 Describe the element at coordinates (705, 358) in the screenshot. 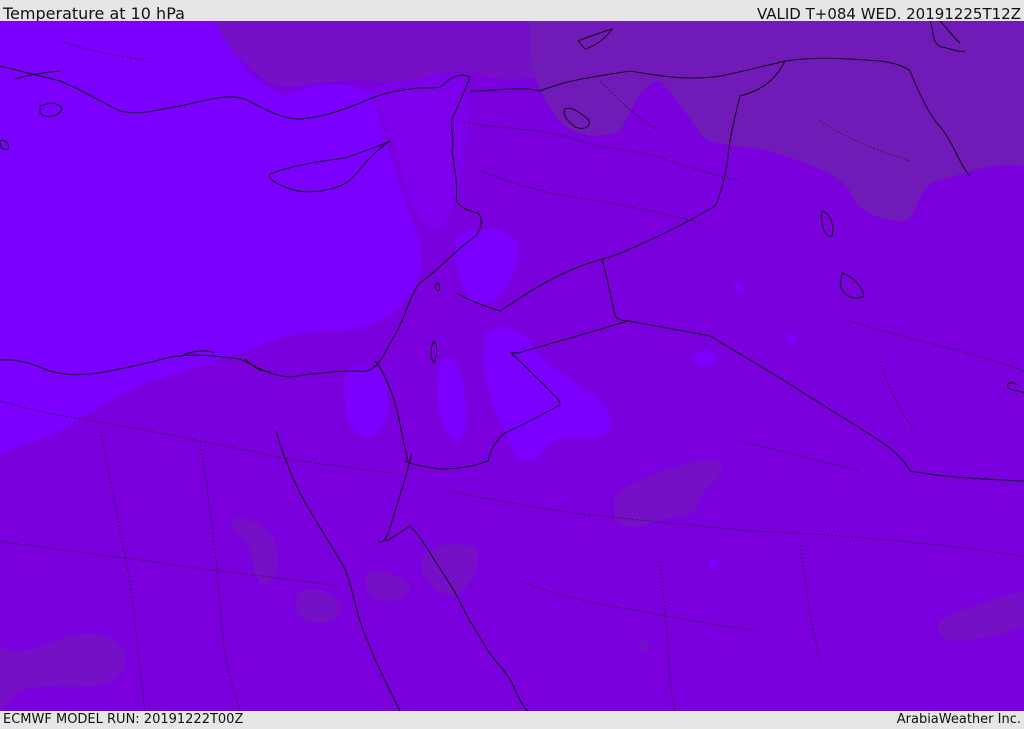

I see `cold-region-iraq-spot` at that location.